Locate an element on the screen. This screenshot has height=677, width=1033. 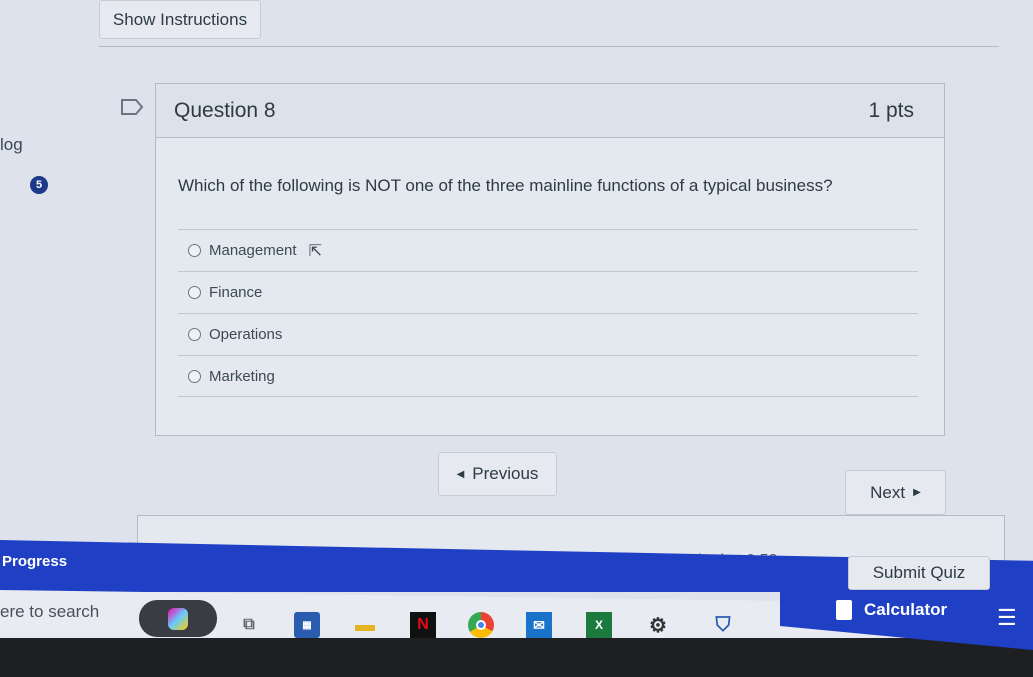
answer-label: Operations is located at coordinates (246, 334).